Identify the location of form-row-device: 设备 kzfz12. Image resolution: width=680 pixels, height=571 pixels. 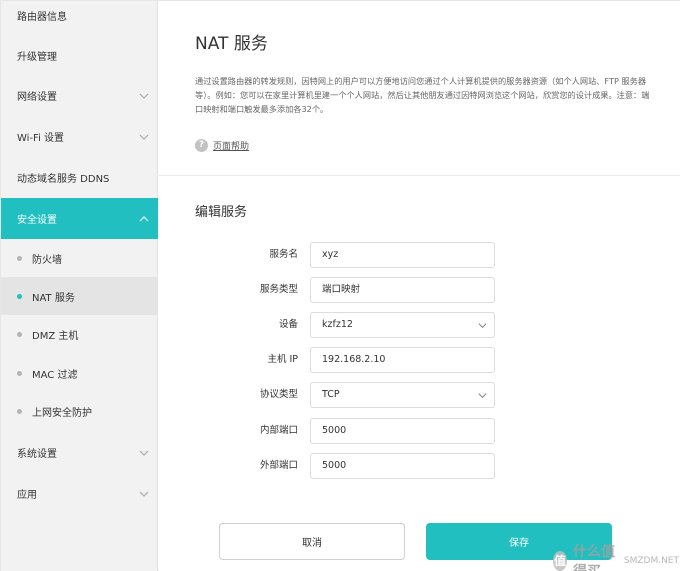
(419, 325).